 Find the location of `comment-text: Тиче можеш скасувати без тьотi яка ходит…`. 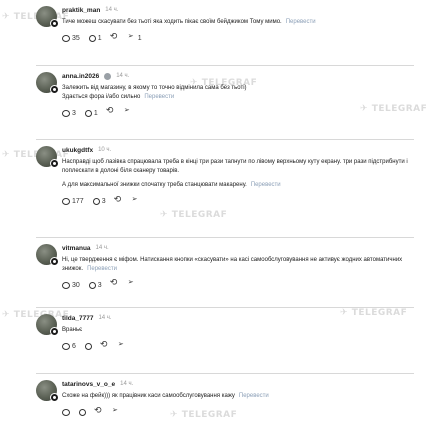

comment-text: Тиче можеш скасувати без тьотi яка ходит… is located at coordinates (238, 22).